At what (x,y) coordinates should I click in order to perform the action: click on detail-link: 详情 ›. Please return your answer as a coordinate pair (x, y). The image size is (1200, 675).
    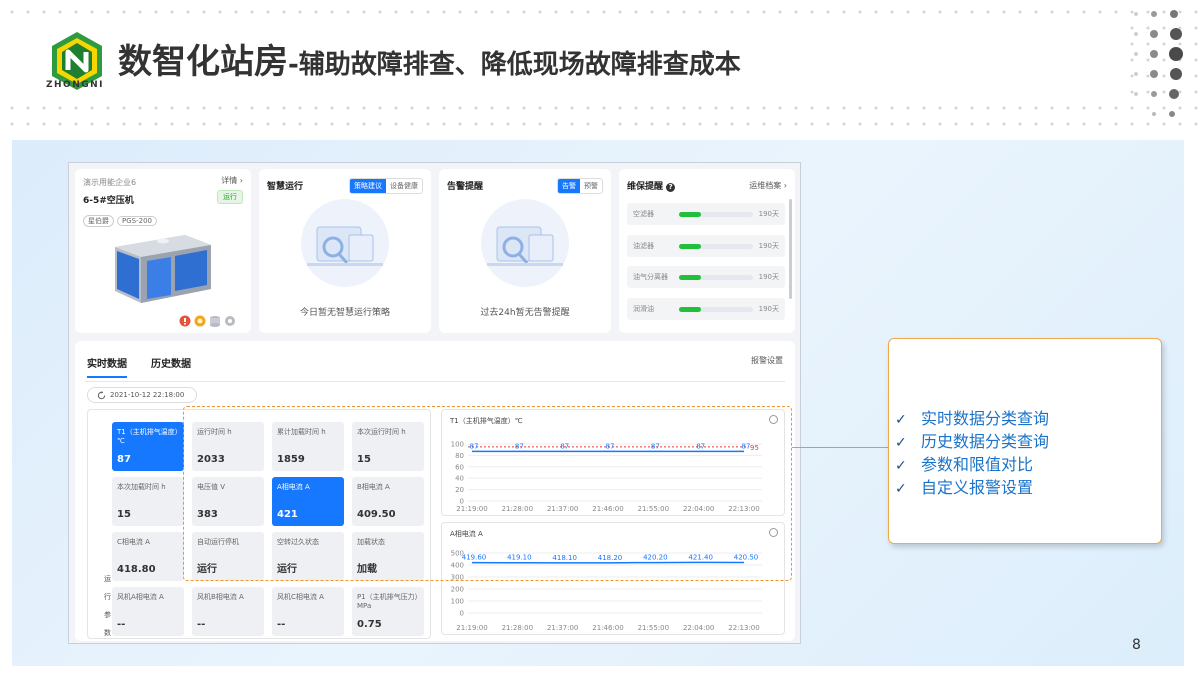
    Looking at the image, I should click on (232, 180).